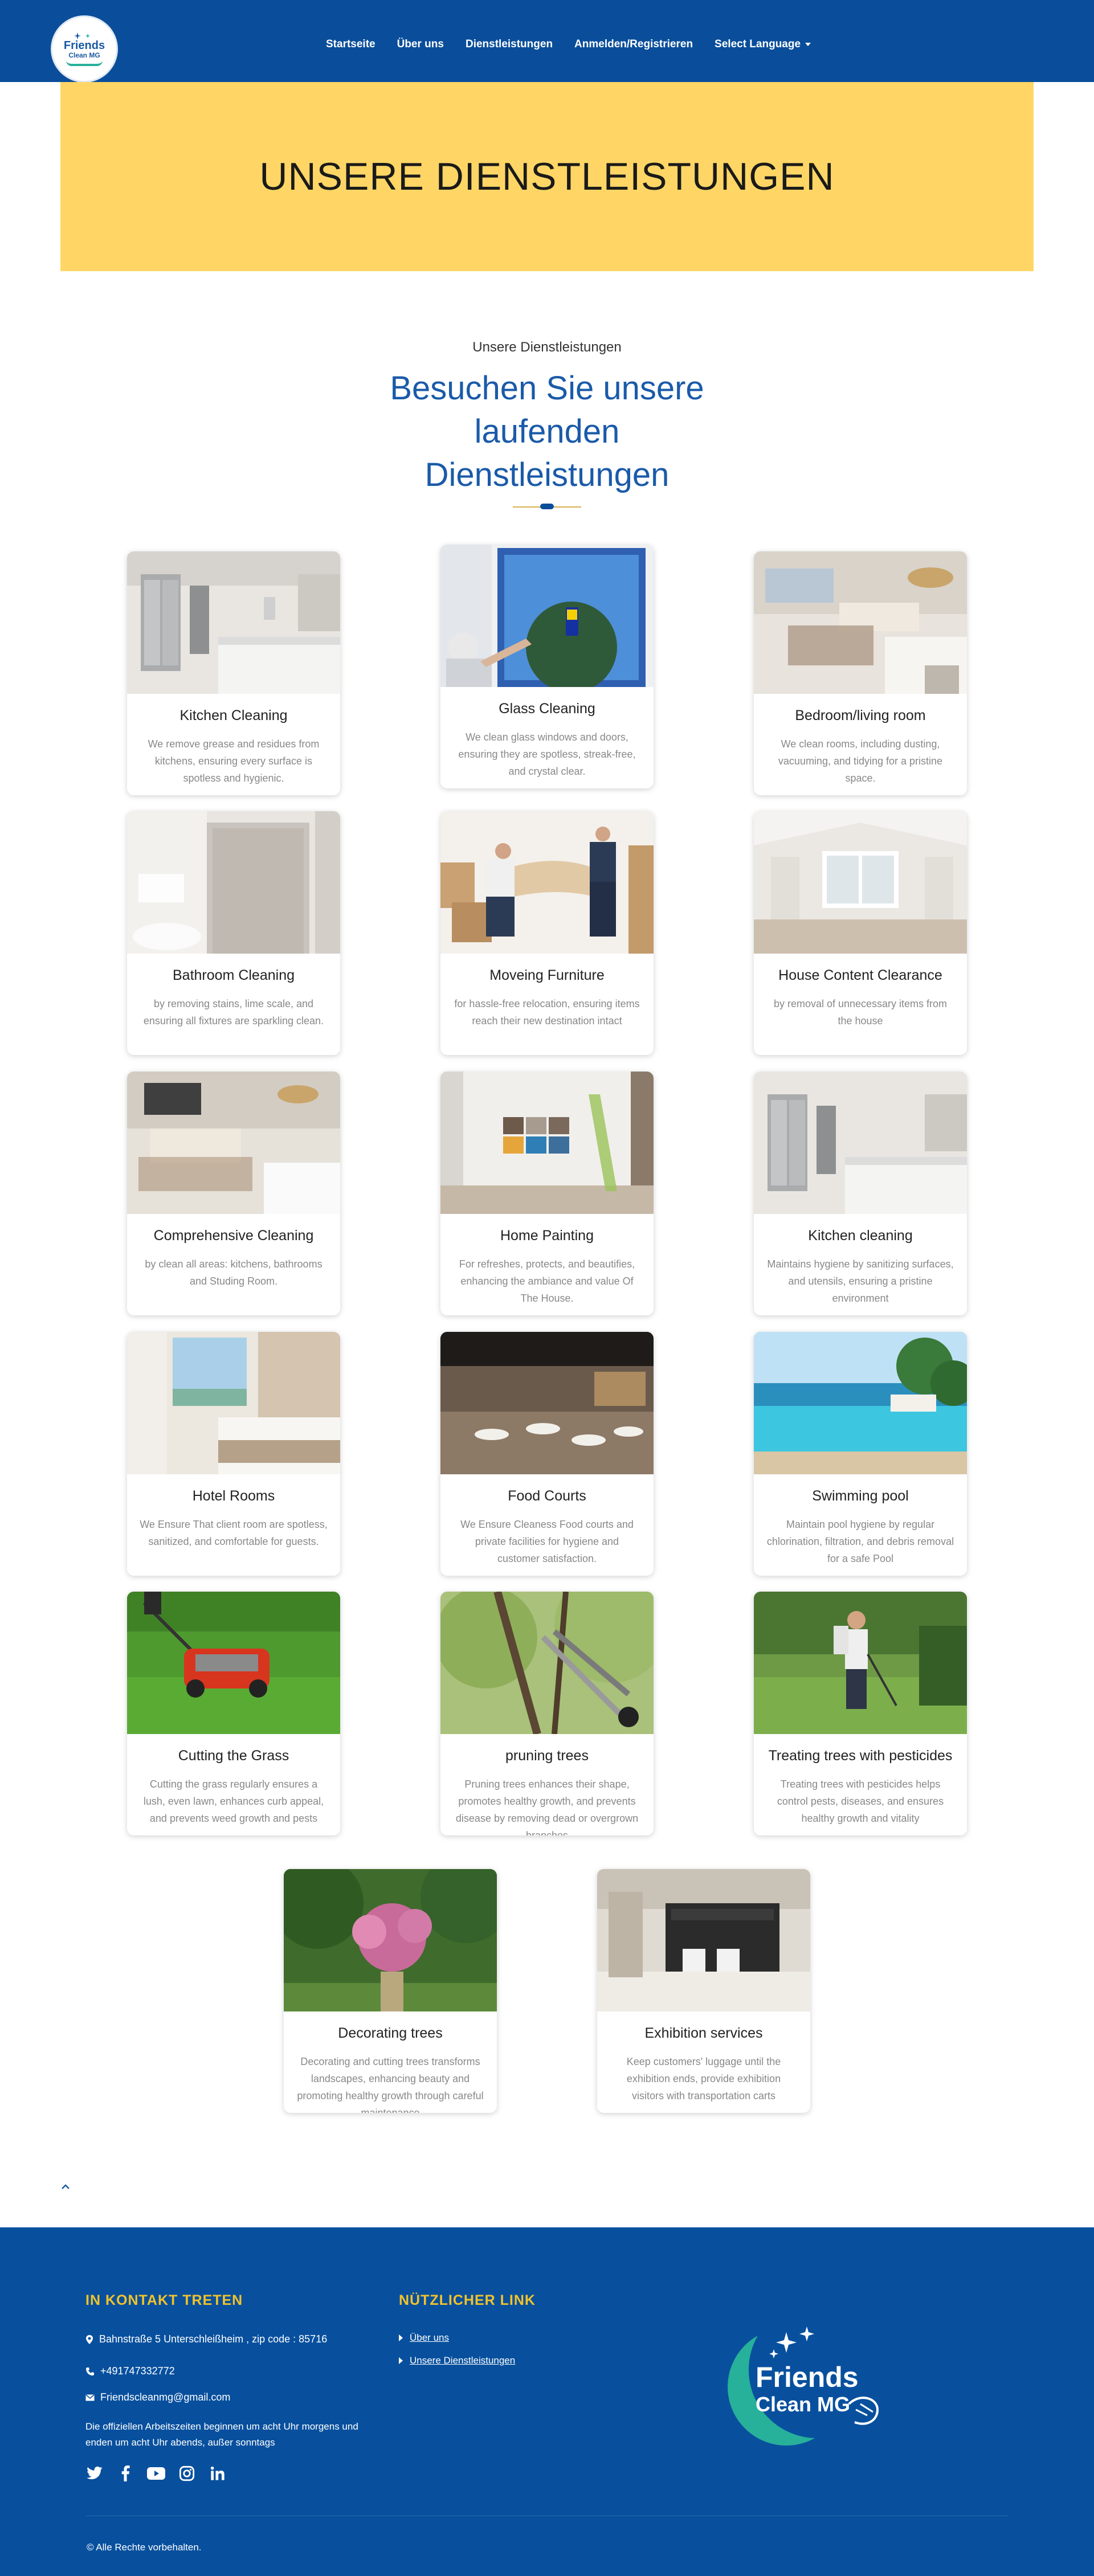  I want to click on footer-link-dienstleistungen: Unsere Dienstleistungen, so click(457, 2360).